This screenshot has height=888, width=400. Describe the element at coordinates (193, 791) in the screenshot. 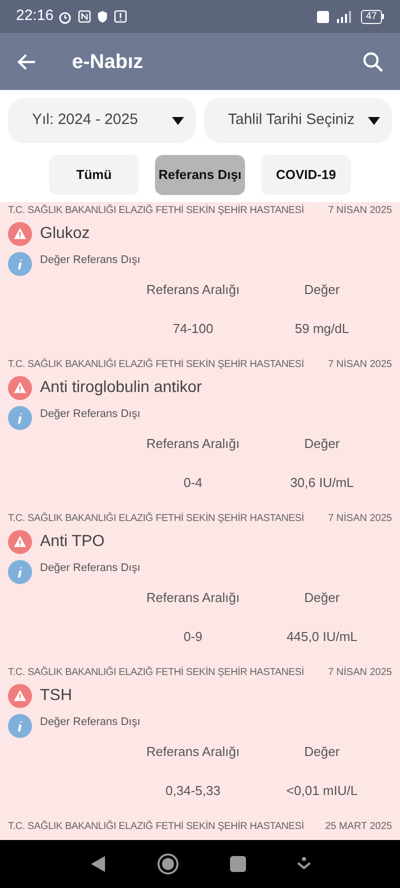

I see `table-cell-text: 0,34-5,33` at that location.